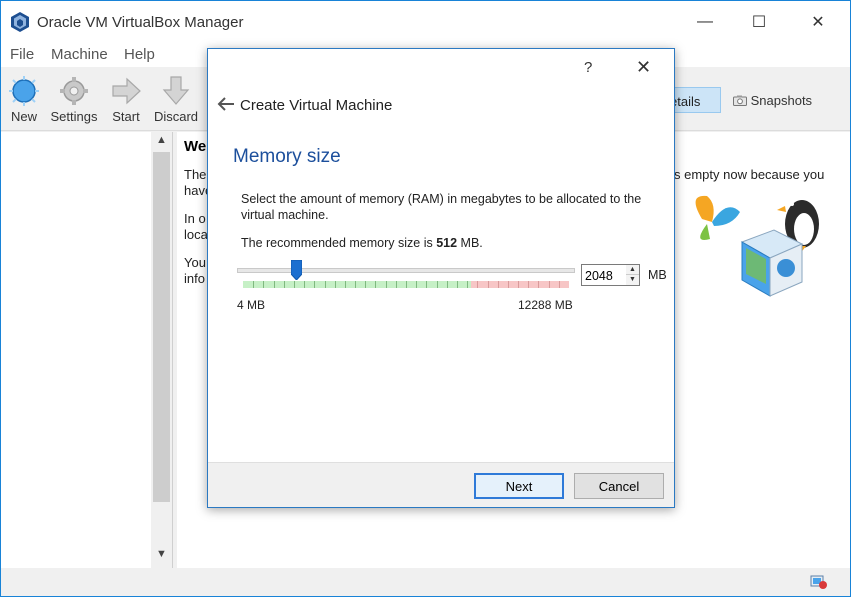 Image resolution: width=851 pixels, height=597 pixels. Describe the element at coordinates (139, 54) in the screenshot. I see `menu-help: Help` at that location.